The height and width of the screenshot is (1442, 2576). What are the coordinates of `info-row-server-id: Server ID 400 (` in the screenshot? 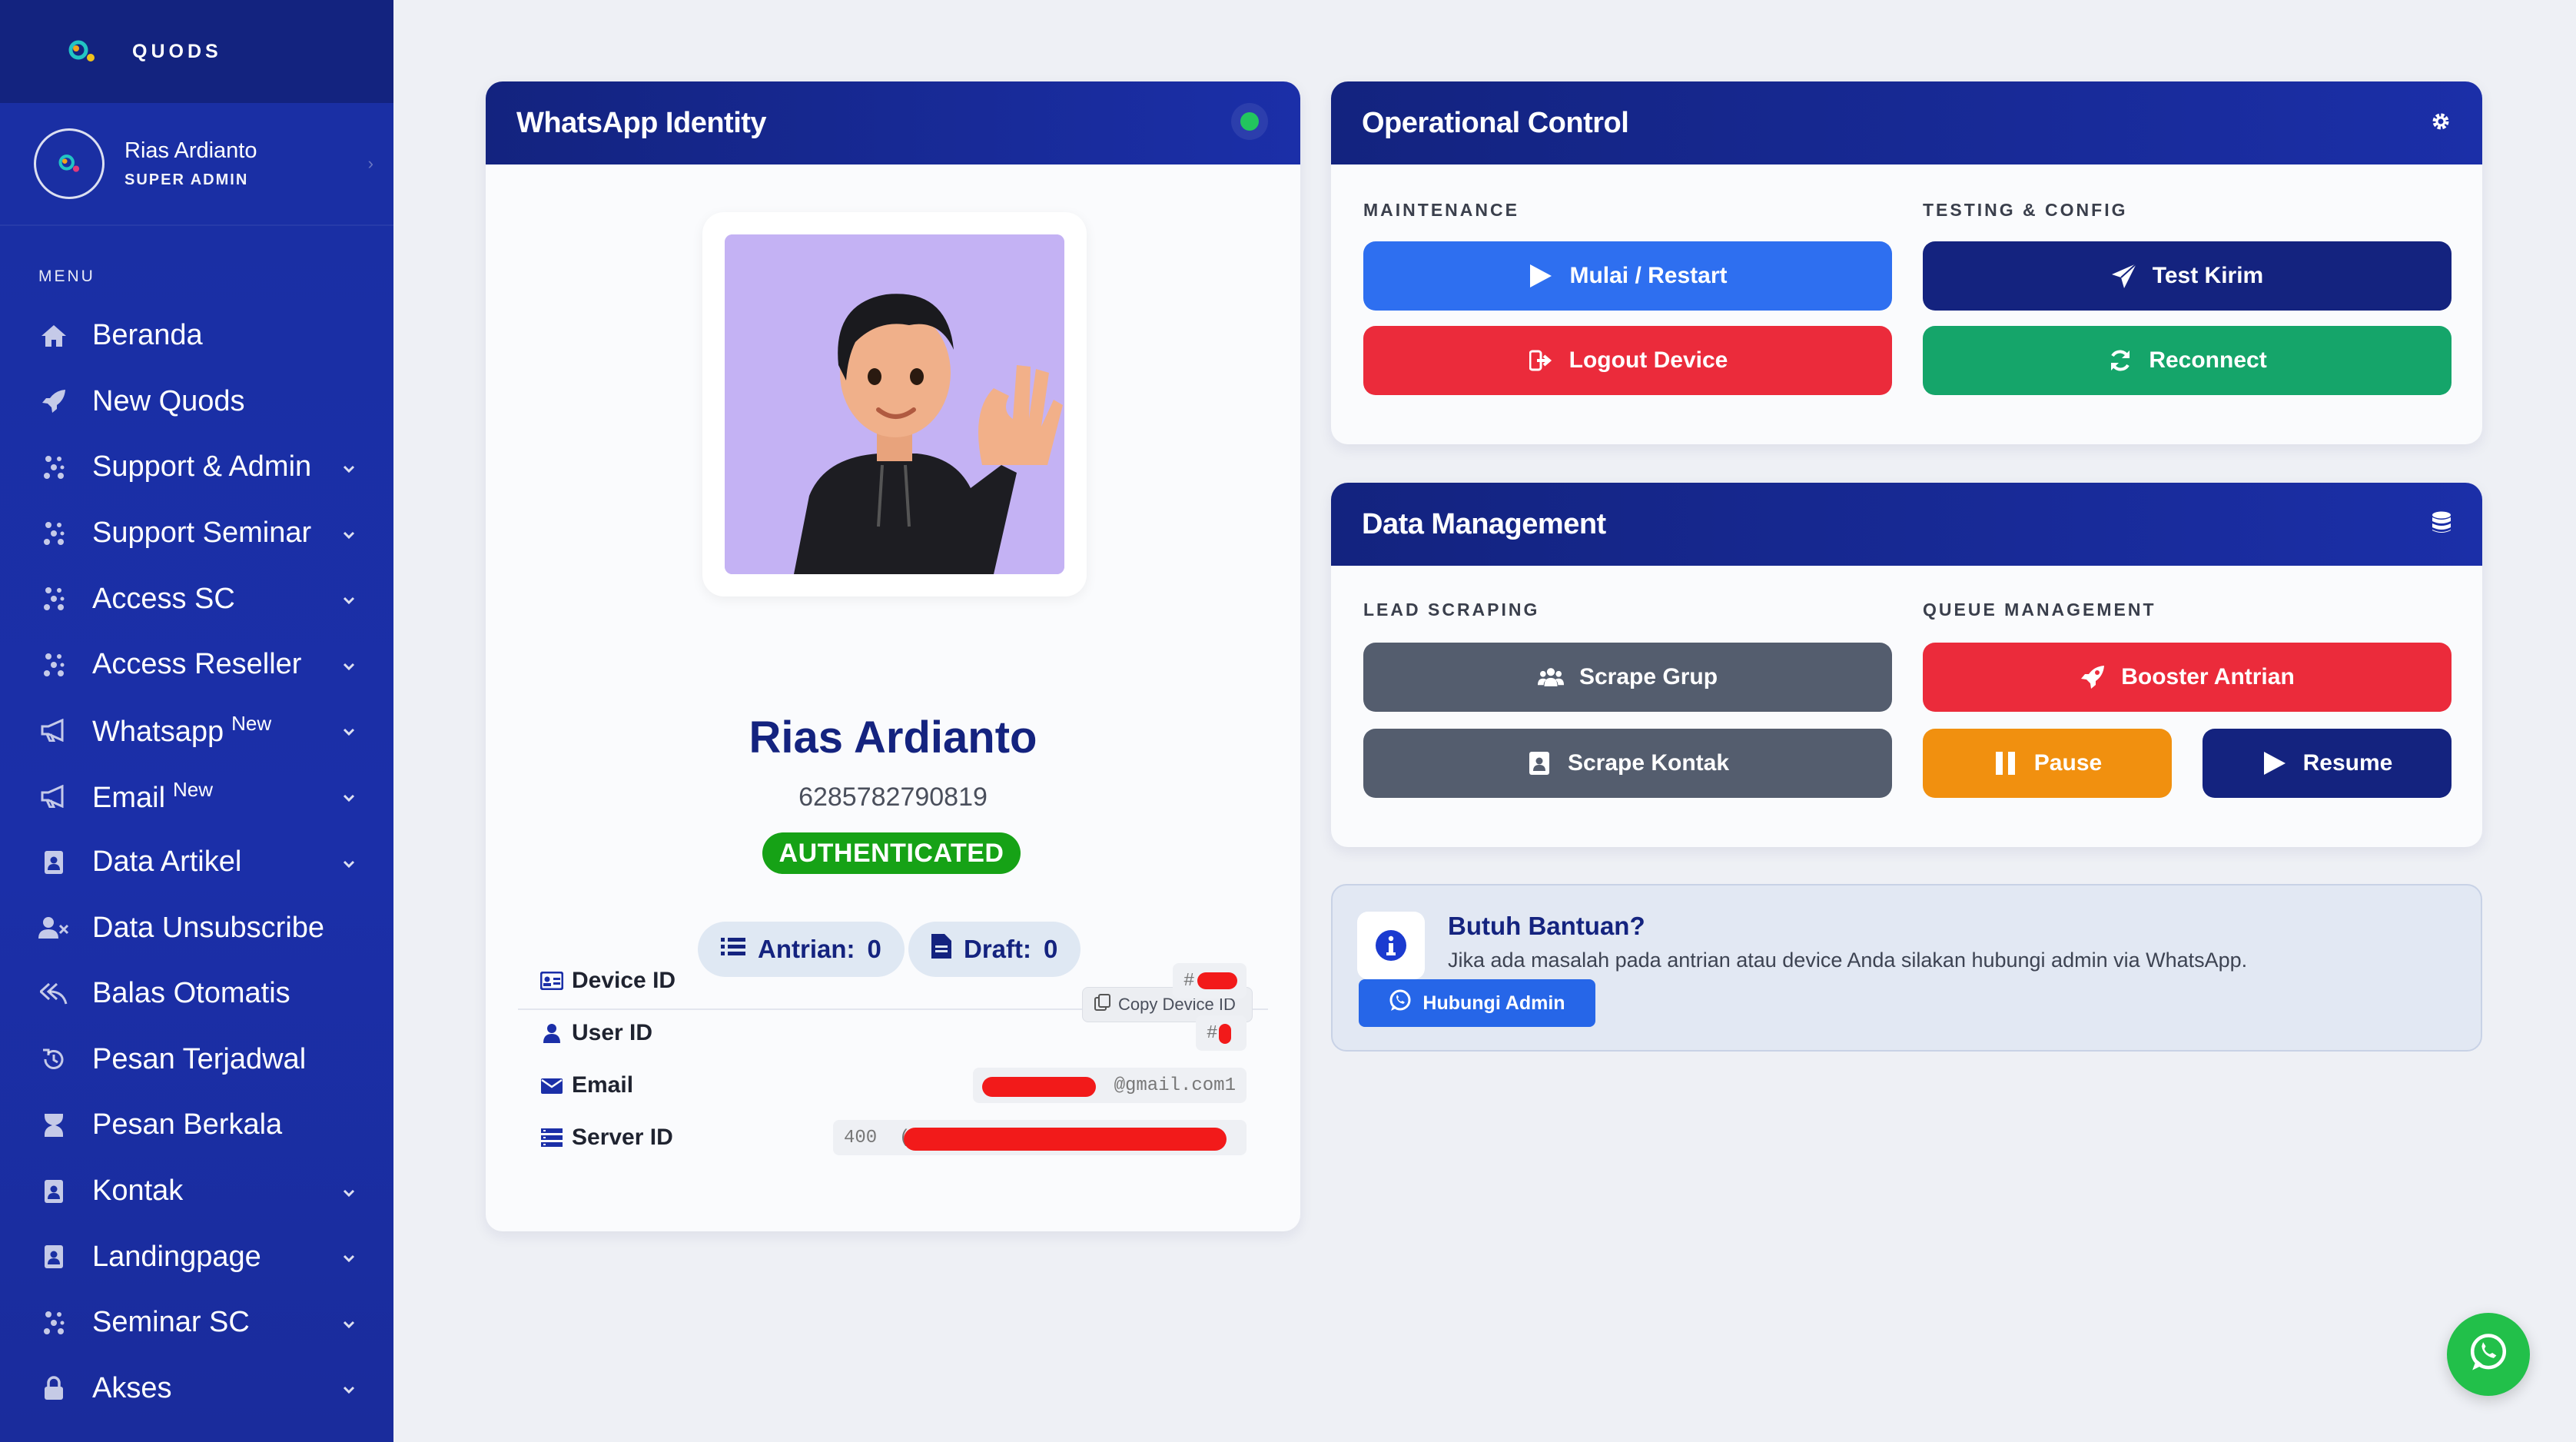 It's located at (893, 1137).